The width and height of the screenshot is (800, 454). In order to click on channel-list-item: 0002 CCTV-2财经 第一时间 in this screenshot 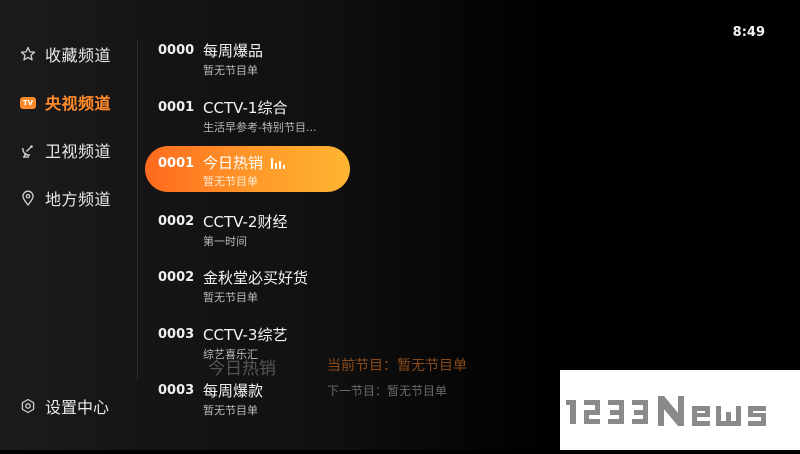, I will do `click(247, 231)`.